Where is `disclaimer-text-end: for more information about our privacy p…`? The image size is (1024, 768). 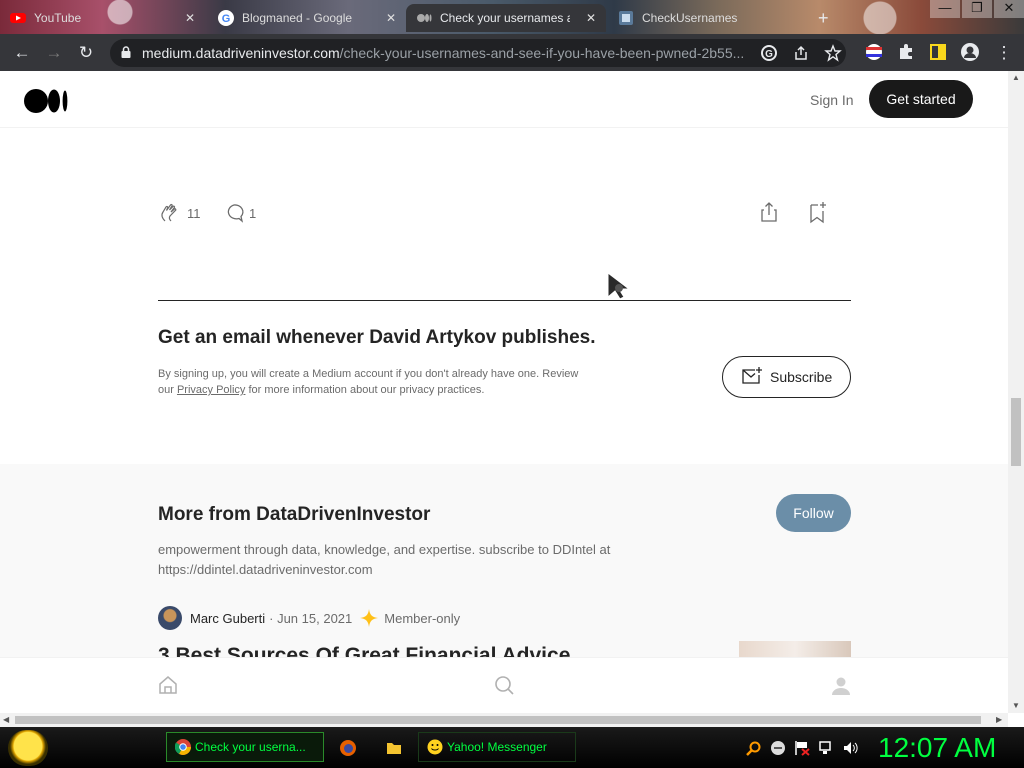
disclaimer-text-end: for more information about our privacy p… is located at coordinates (365, 390).